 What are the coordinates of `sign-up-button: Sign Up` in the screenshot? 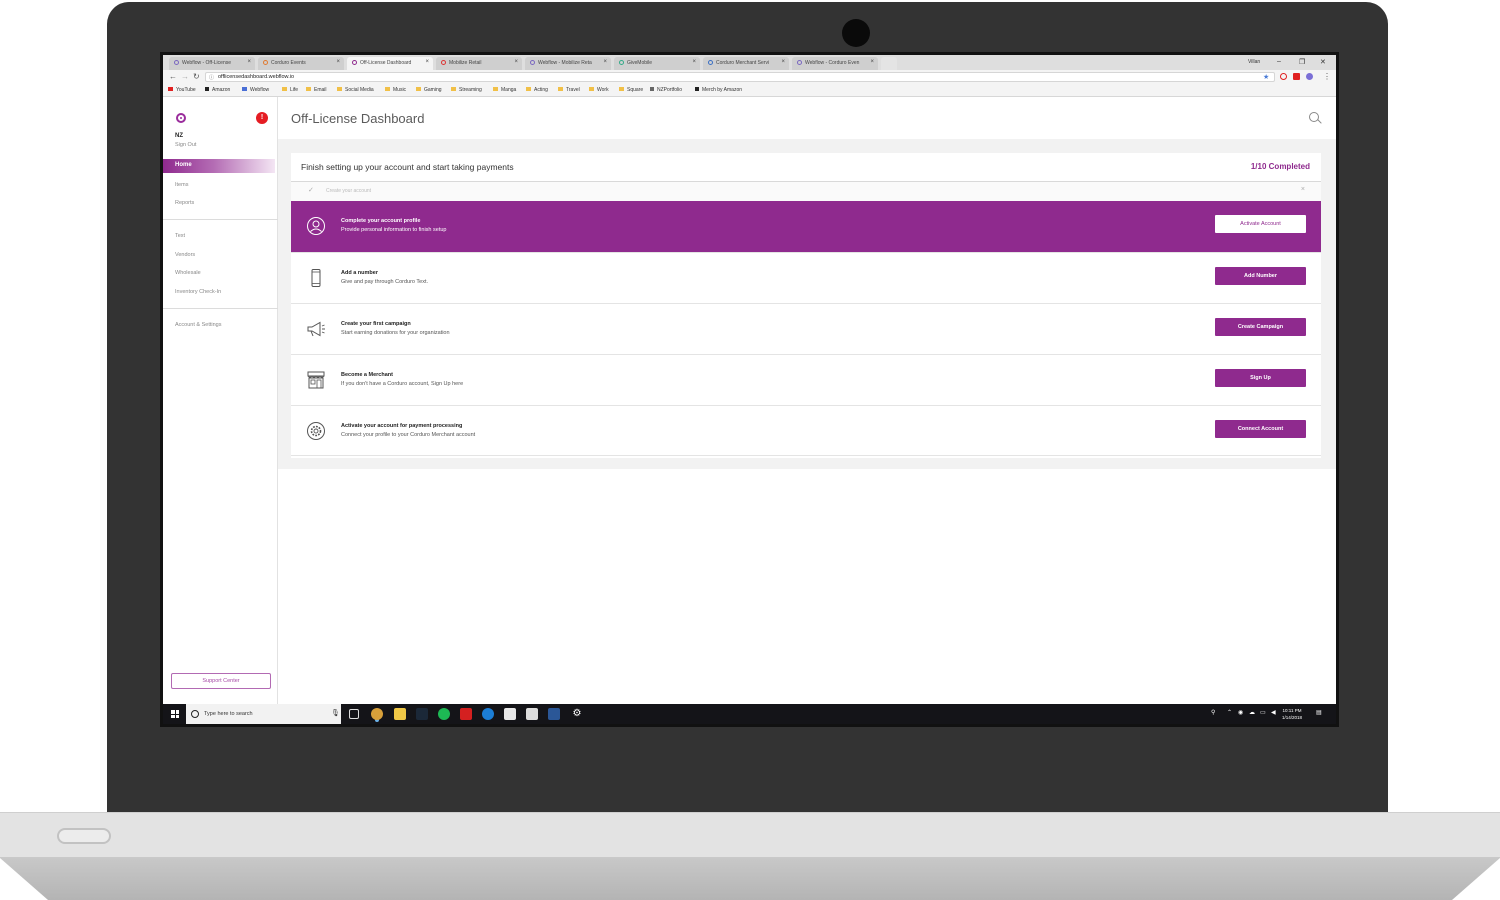 It's located at (1260, 378).